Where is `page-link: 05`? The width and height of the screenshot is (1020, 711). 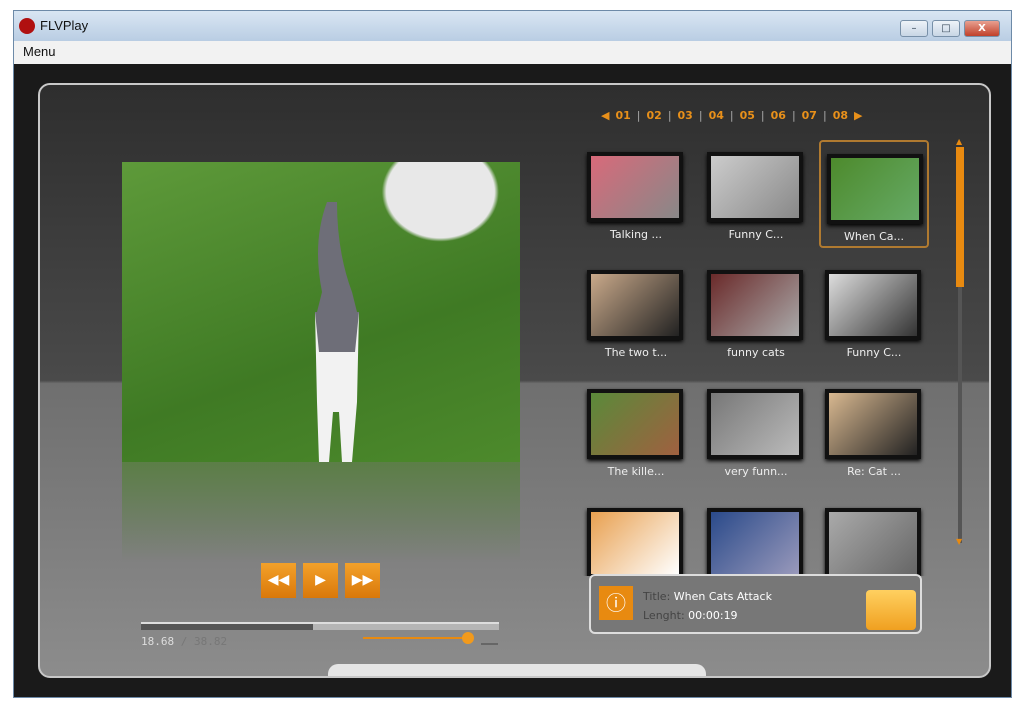
page-link: 05 is located at coordinates (747, 115).